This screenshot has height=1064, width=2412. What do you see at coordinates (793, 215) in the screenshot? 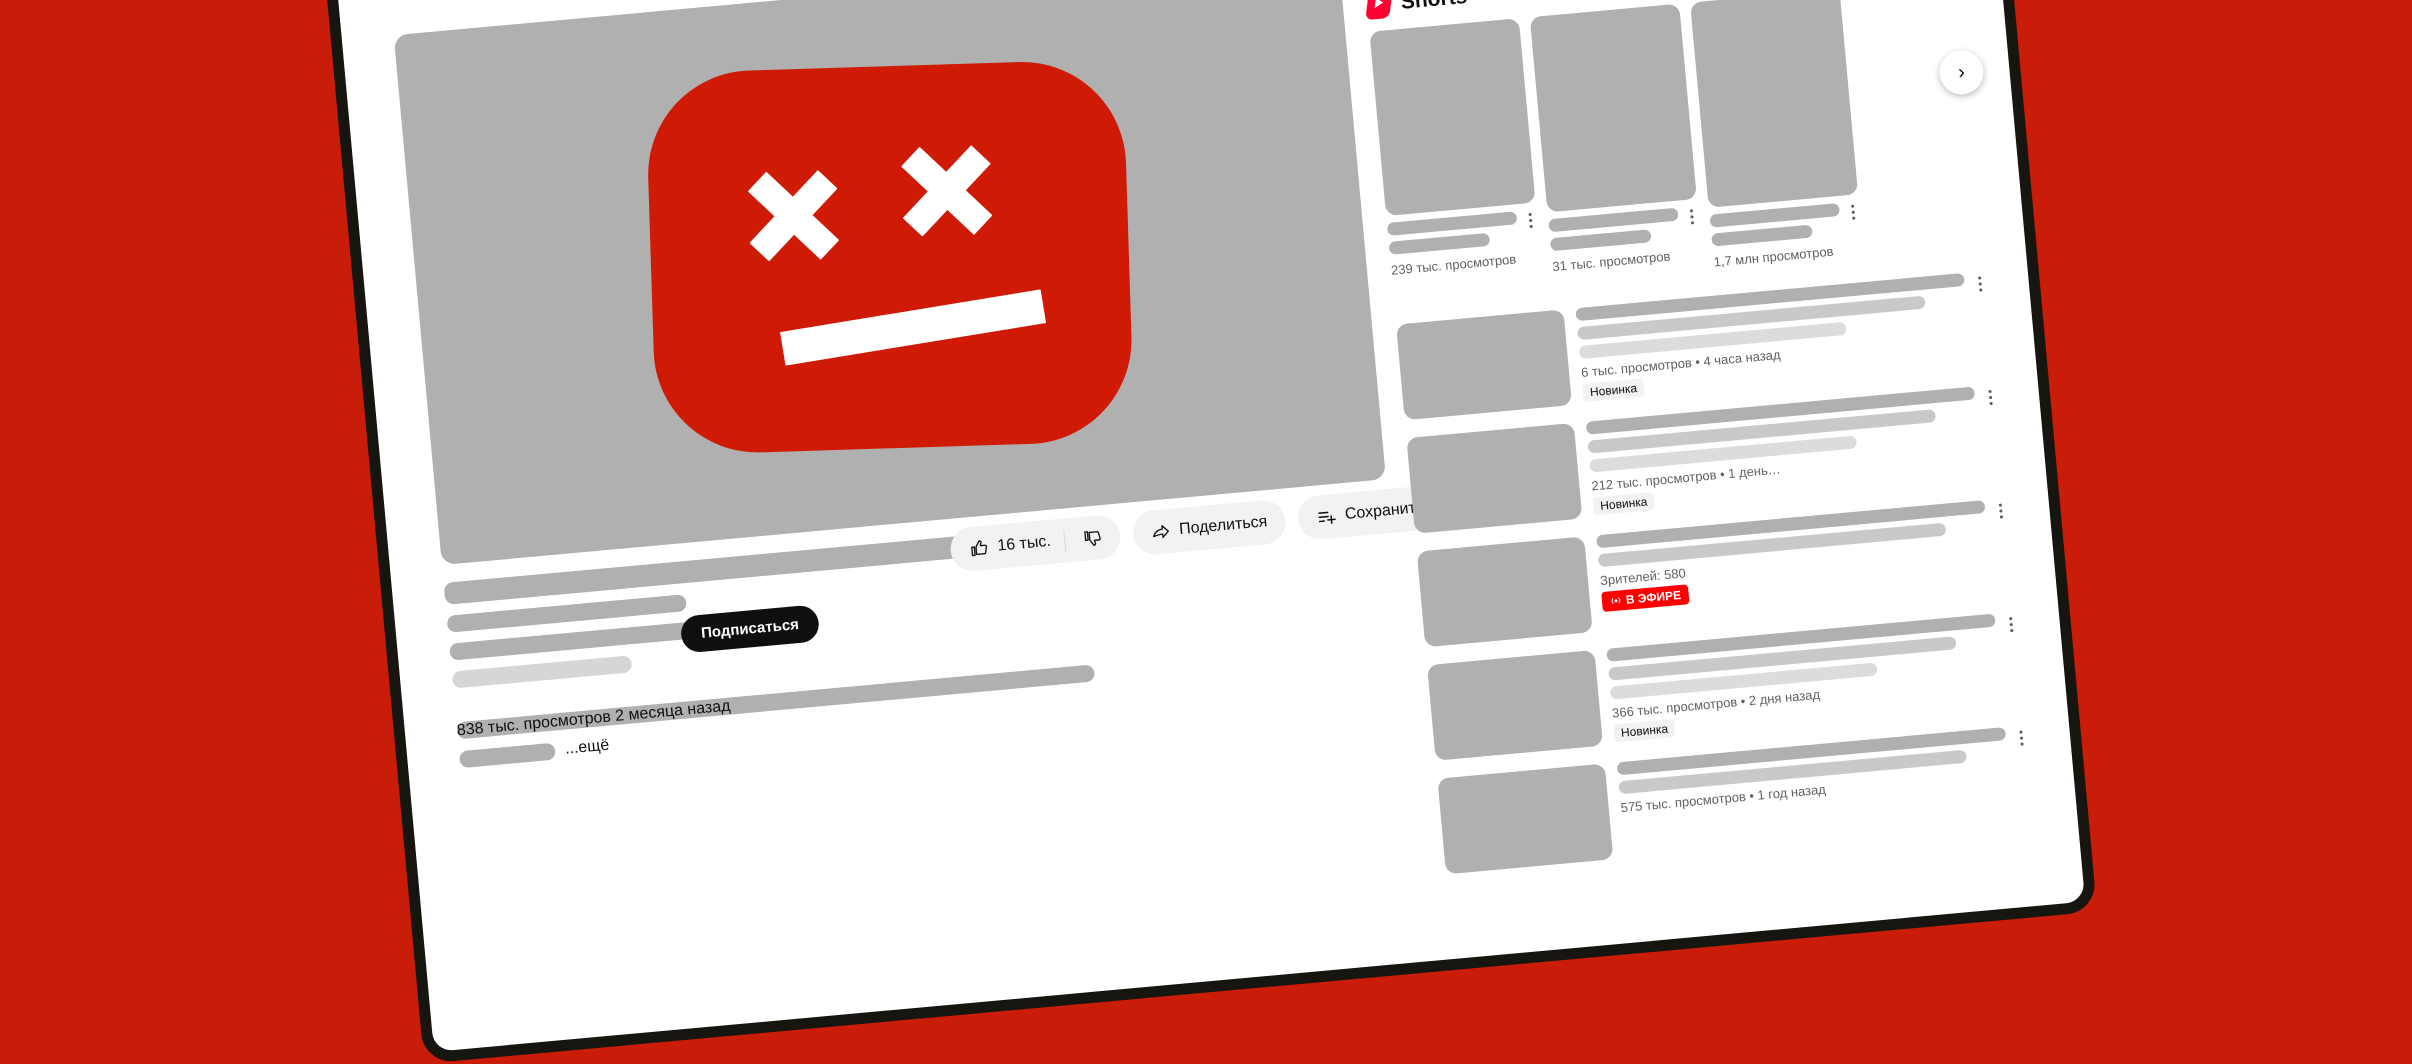
I see `x-eye-left` at bounding box center [793, 215].